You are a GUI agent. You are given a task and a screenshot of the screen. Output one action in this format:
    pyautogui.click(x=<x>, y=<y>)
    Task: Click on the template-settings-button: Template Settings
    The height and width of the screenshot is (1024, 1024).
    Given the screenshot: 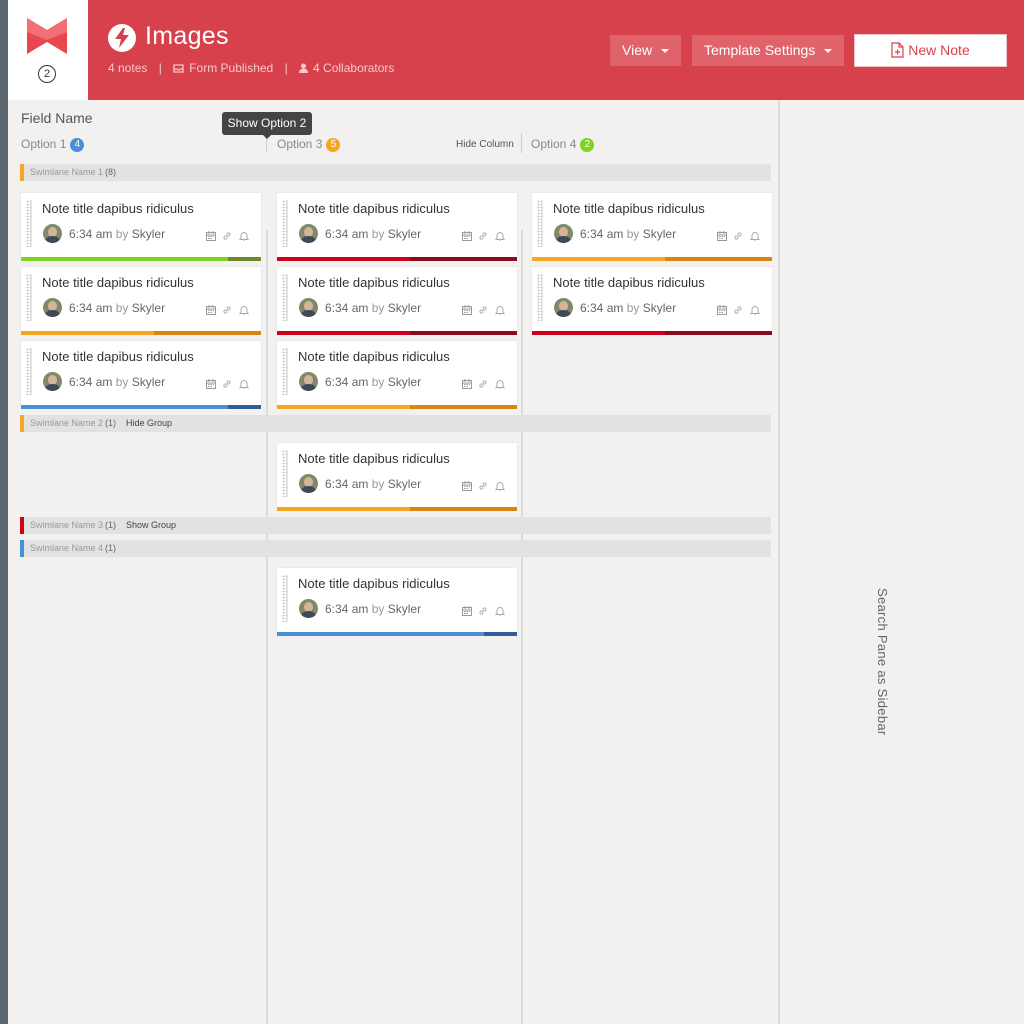 What is the action you would take?
    pyautogui.click(x=768, y=50)
    